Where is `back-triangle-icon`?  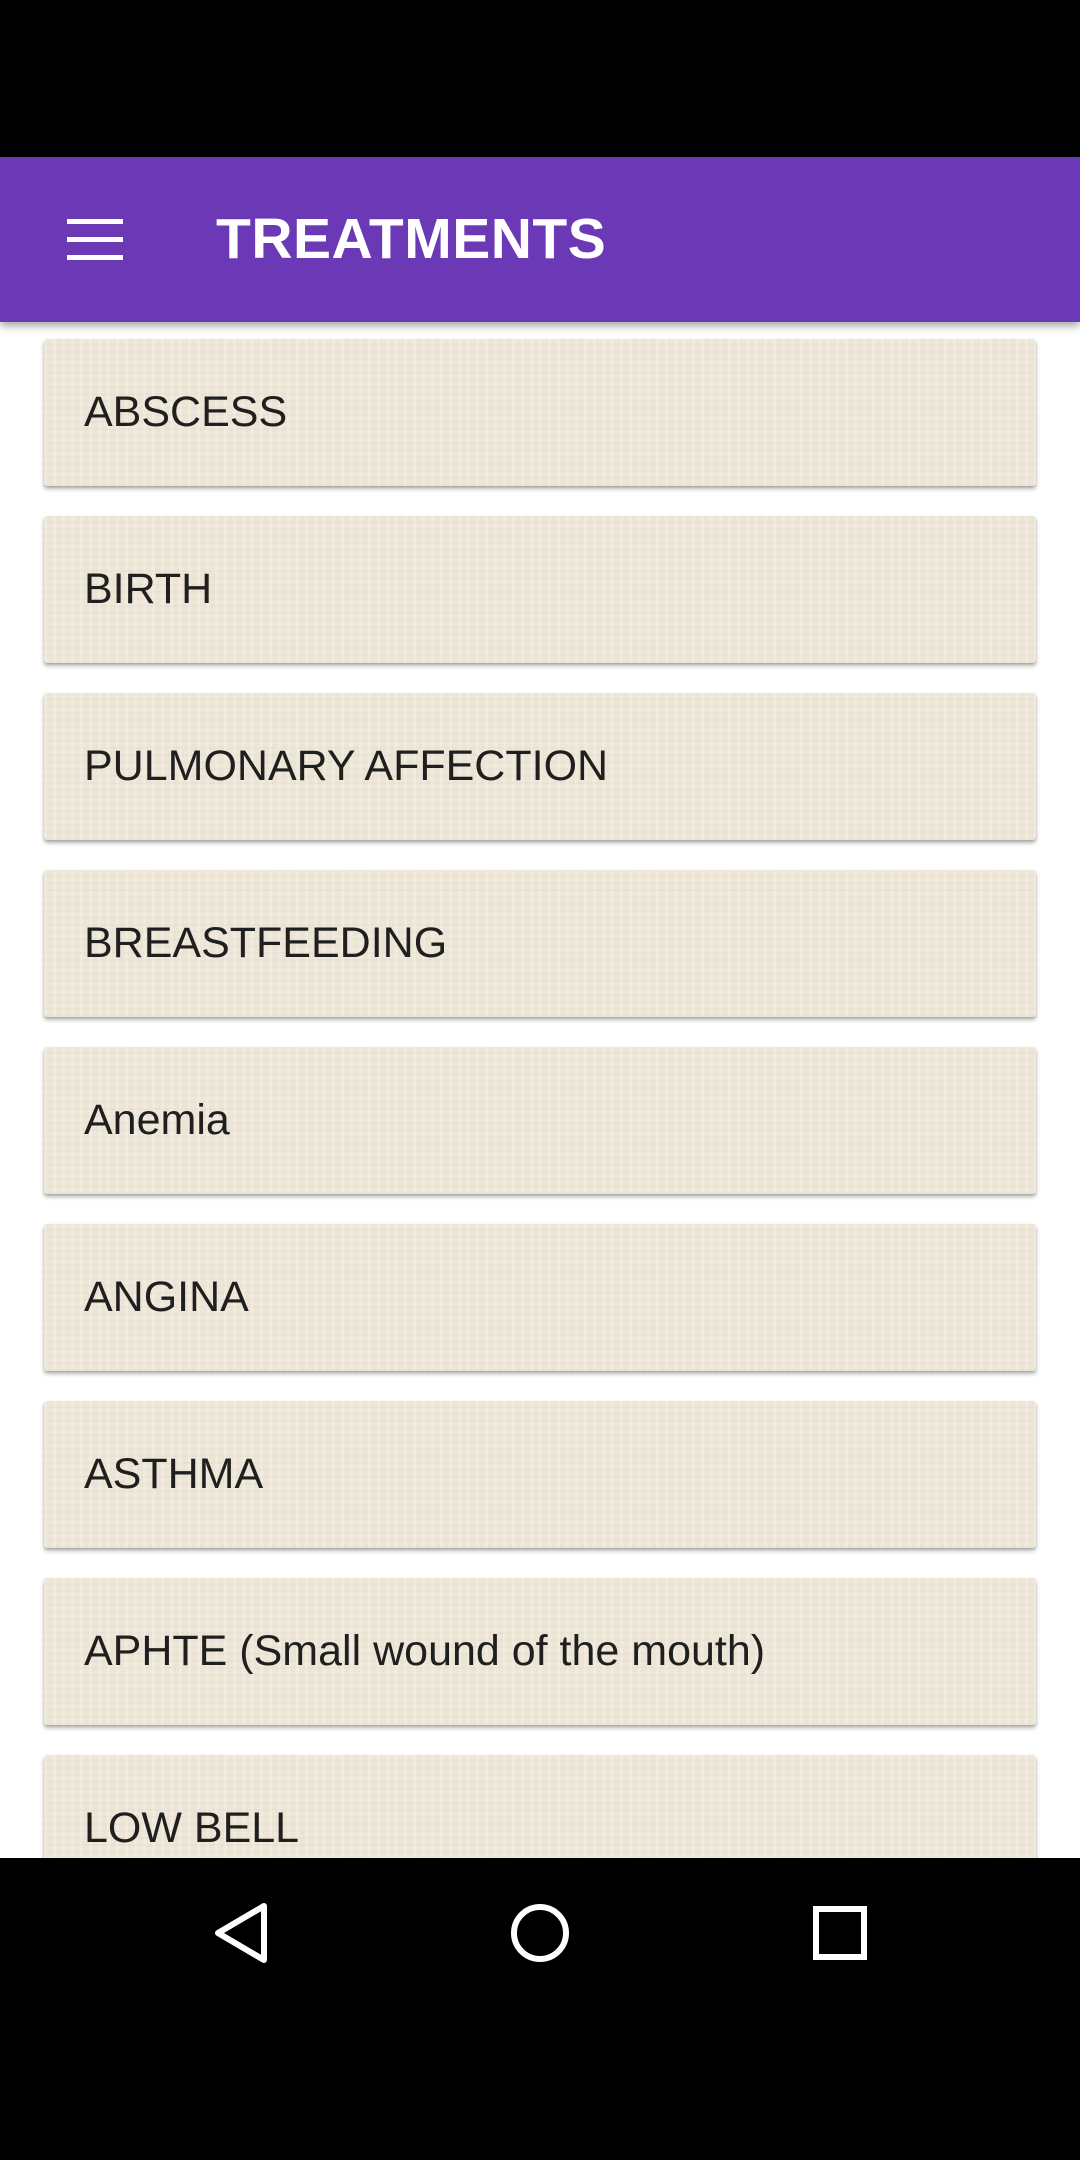 back-triangle-icon is located at coordinates (241, 1933).